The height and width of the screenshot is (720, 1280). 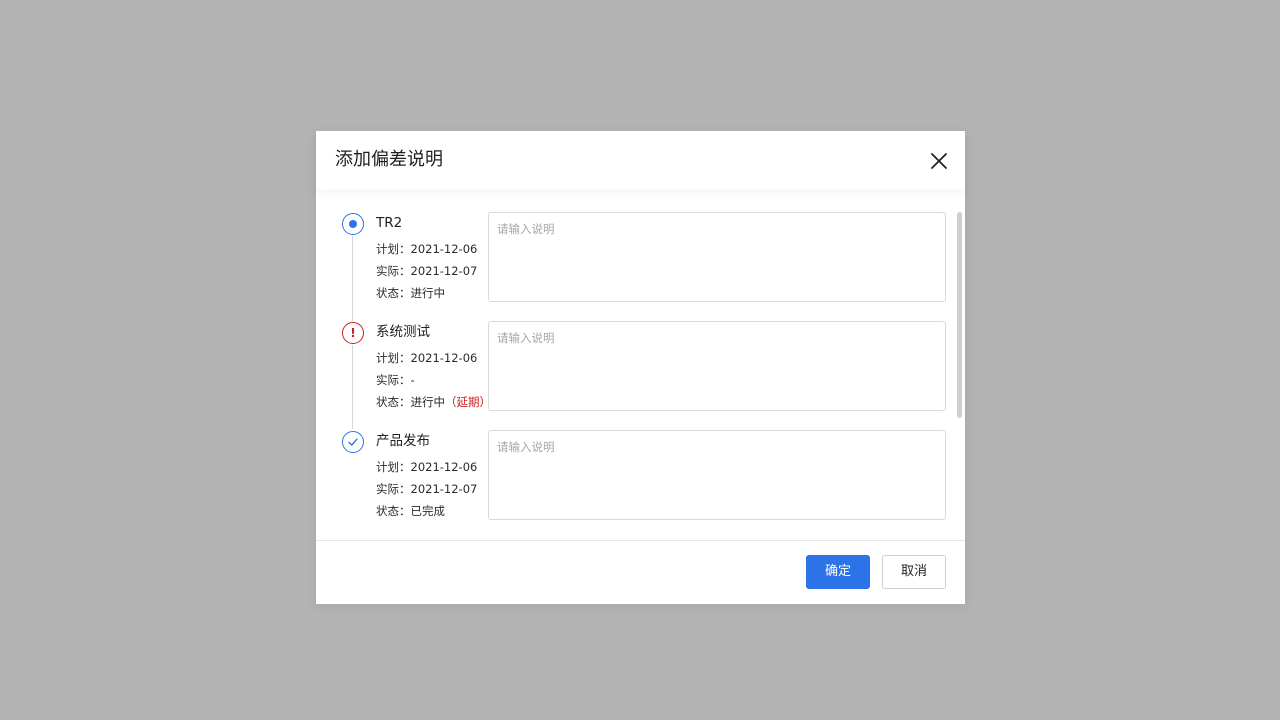 I want to click on cancel-button: 取消, so click(x=914, y=572).